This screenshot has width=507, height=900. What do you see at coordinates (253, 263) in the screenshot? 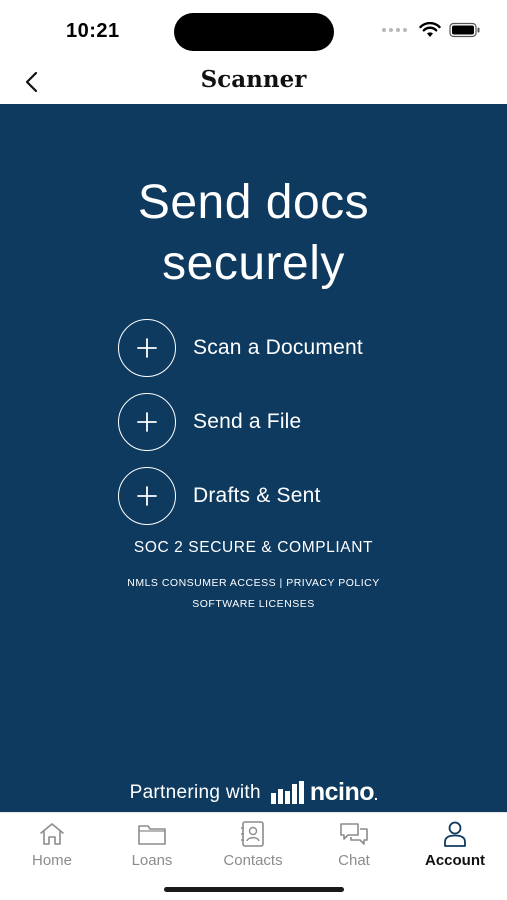
I see `hero-line-2: securely` at bounding box center [253, 263].